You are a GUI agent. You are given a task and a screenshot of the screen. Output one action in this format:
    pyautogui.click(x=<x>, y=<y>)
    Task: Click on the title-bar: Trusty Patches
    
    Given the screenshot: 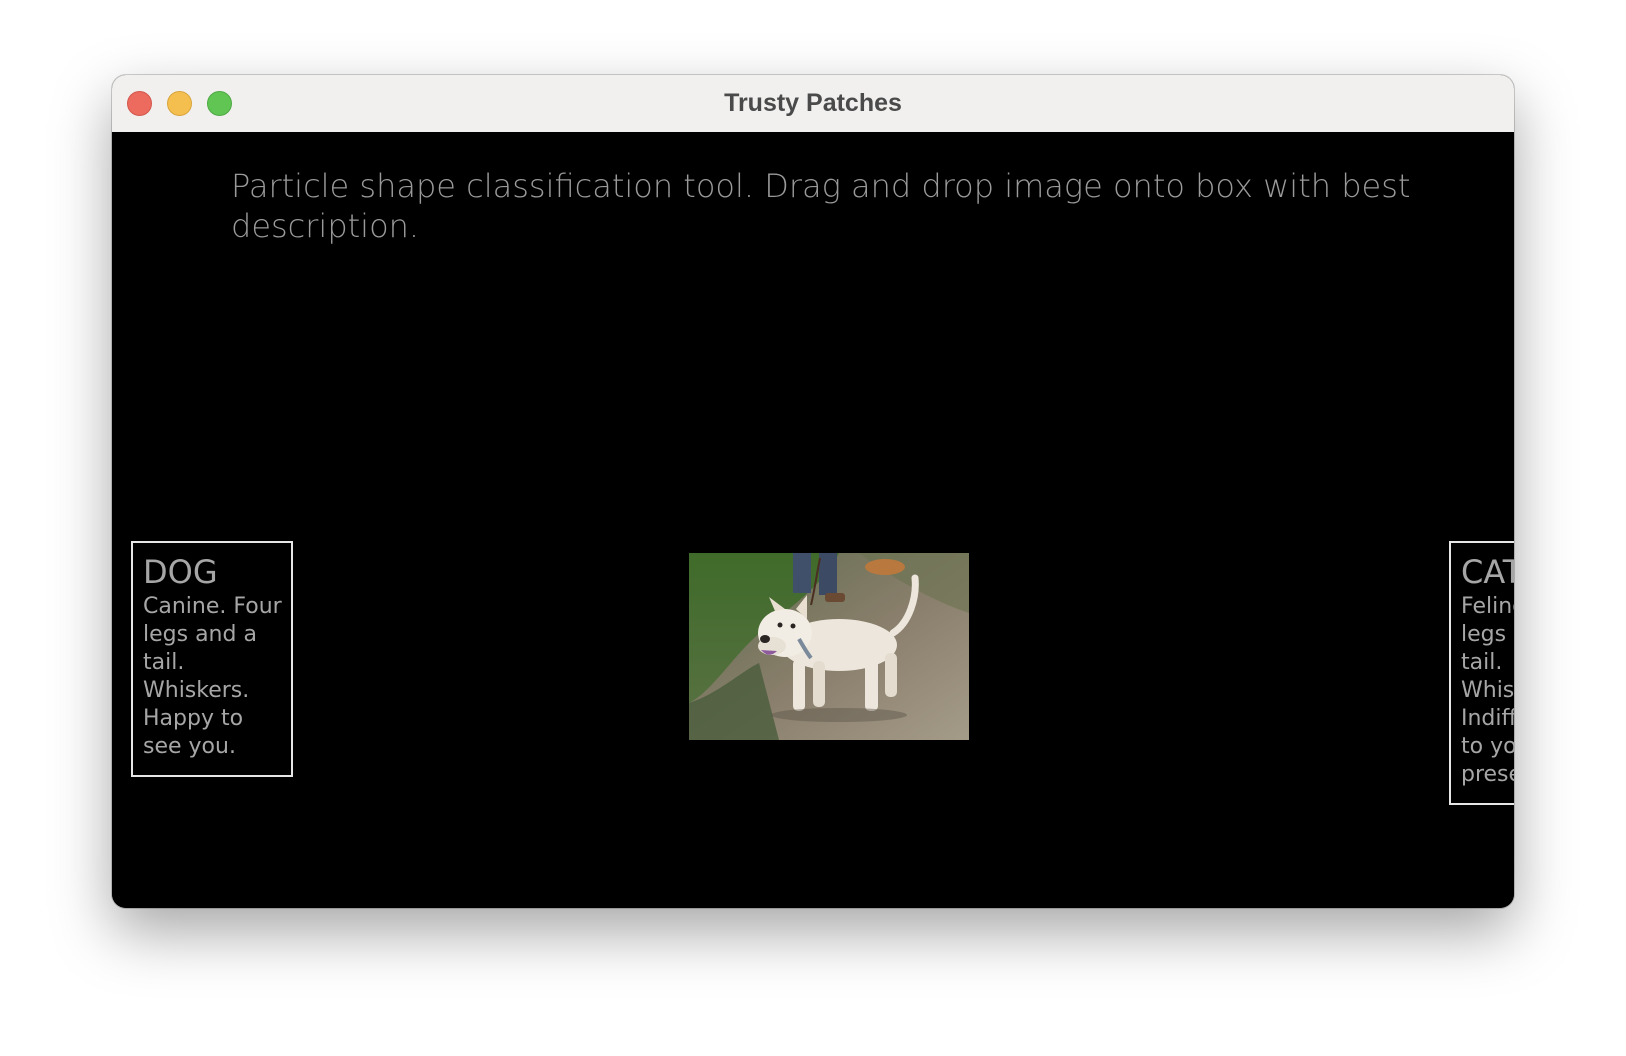 What is the action you would take?
    pyautogui.click(x=813, y=104)
    